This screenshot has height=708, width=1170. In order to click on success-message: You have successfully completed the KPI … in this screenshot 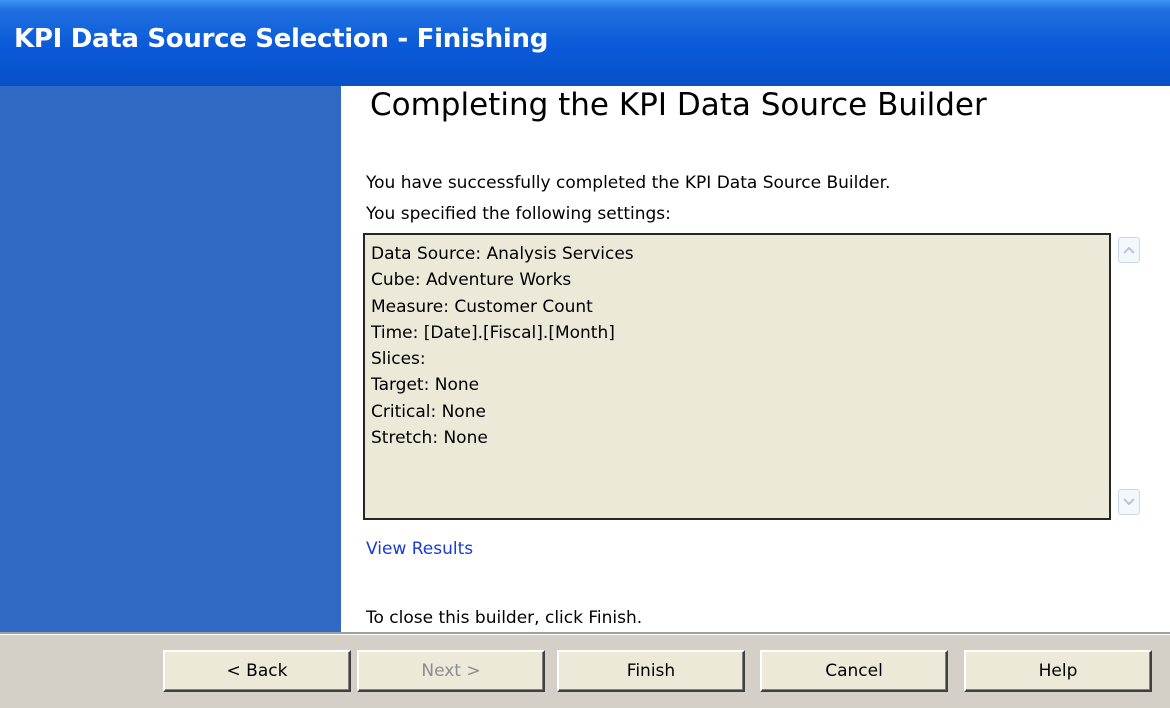, I will do `click(628, 183)`.